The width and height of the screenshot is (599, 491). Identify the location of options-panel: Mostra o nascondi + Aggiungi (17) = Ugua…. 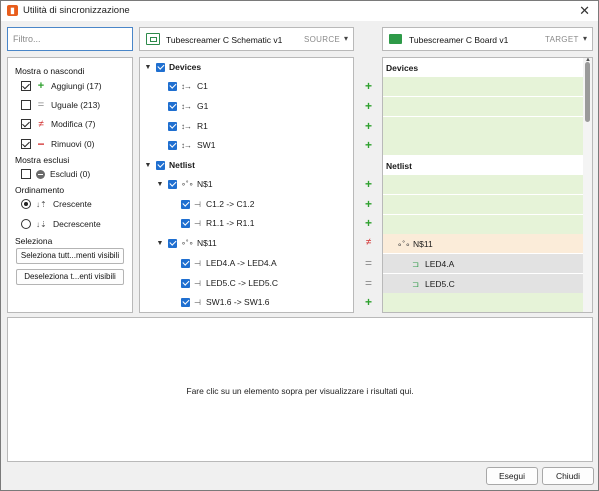
(70, 185).